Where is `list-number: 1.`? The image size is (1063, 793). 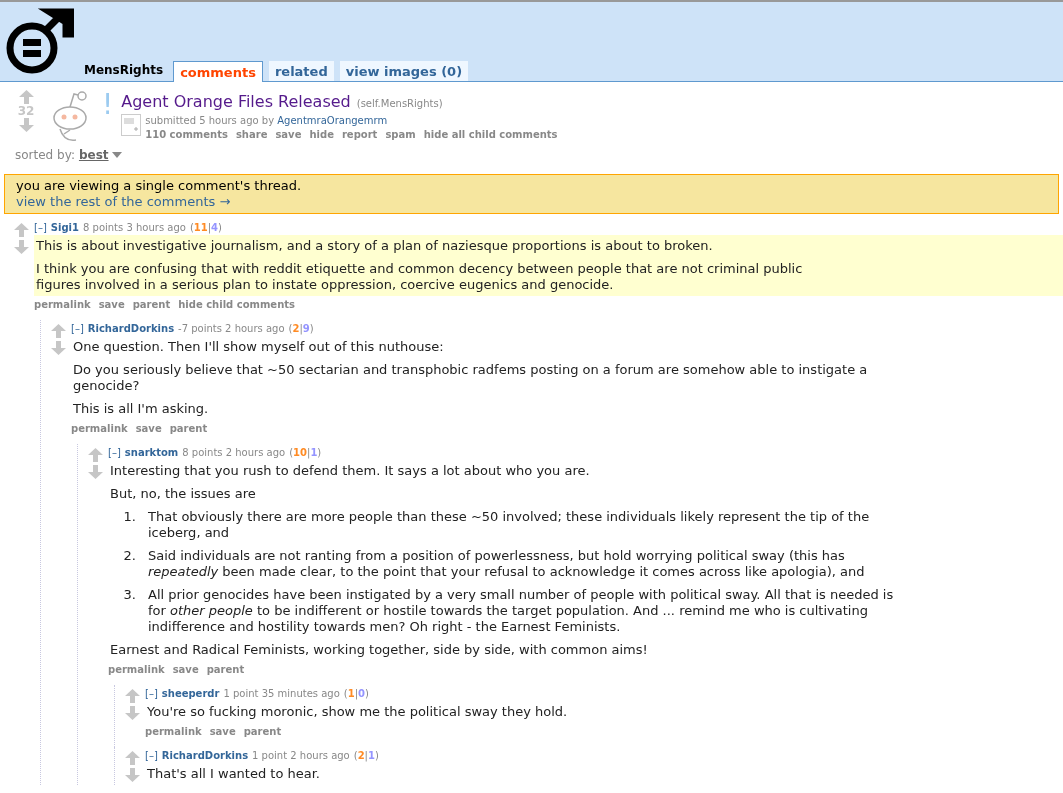 list-number: 1. is located at coordinates (129, 517).